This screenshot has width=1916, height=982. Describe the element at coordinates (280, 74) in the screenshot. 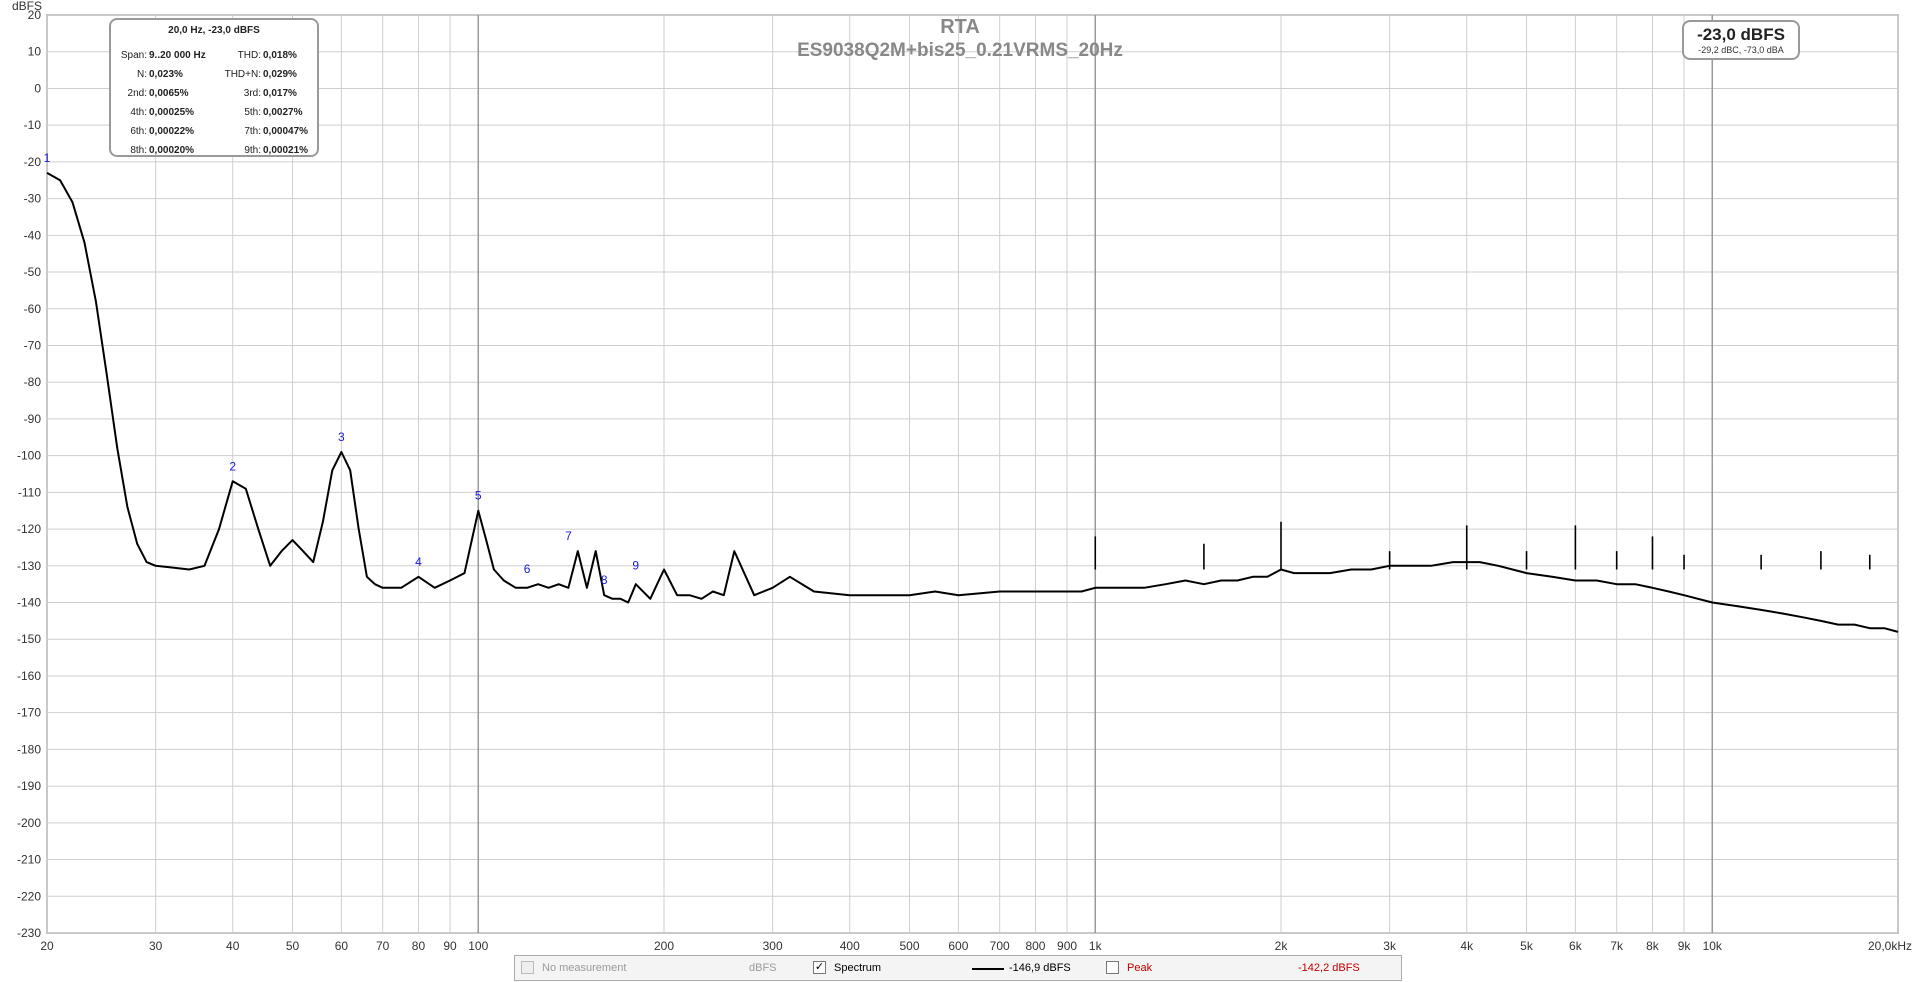

I see `info-value: 0,029%` at that location.